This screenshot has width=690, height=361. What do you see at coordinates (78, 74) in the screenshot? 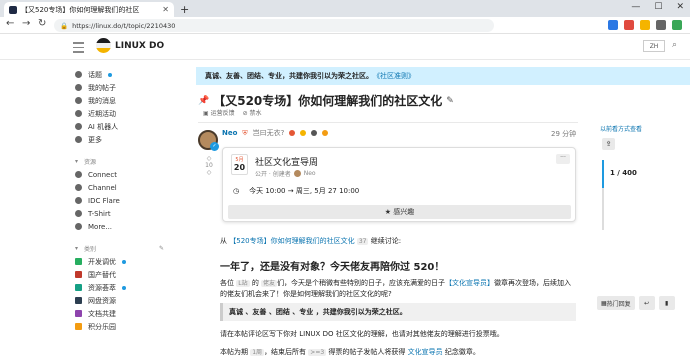
I see `topics-icon` at bounding box center [78, 74].